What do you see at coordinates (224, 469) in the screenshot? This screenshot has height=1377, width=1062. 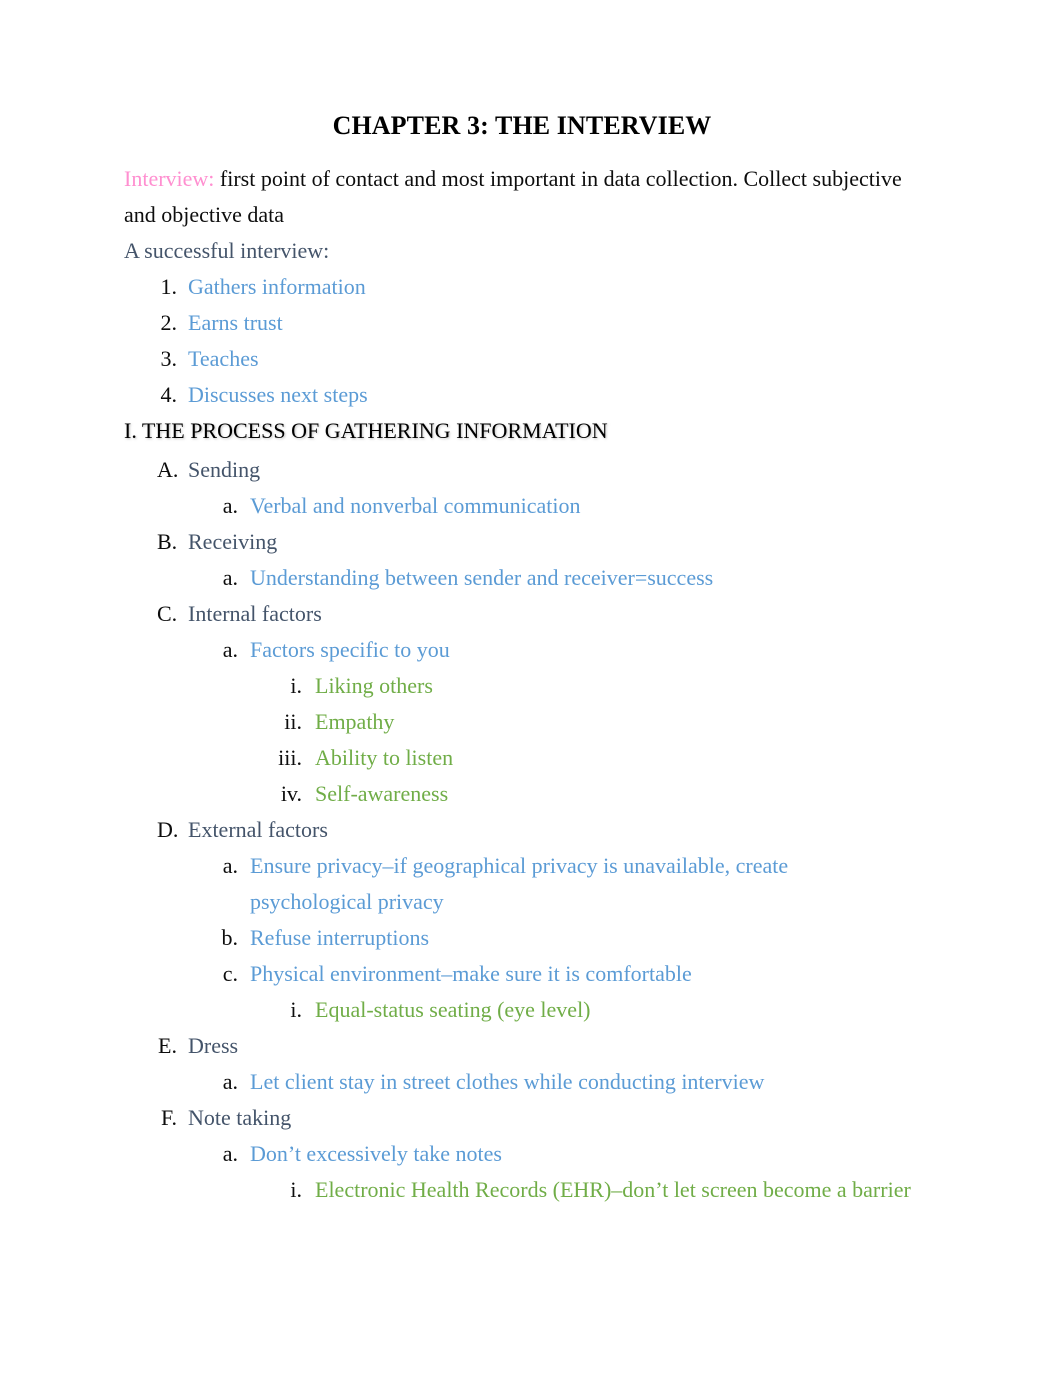 I see `outline-item-label: Sending` at bounding box center [224, 469].